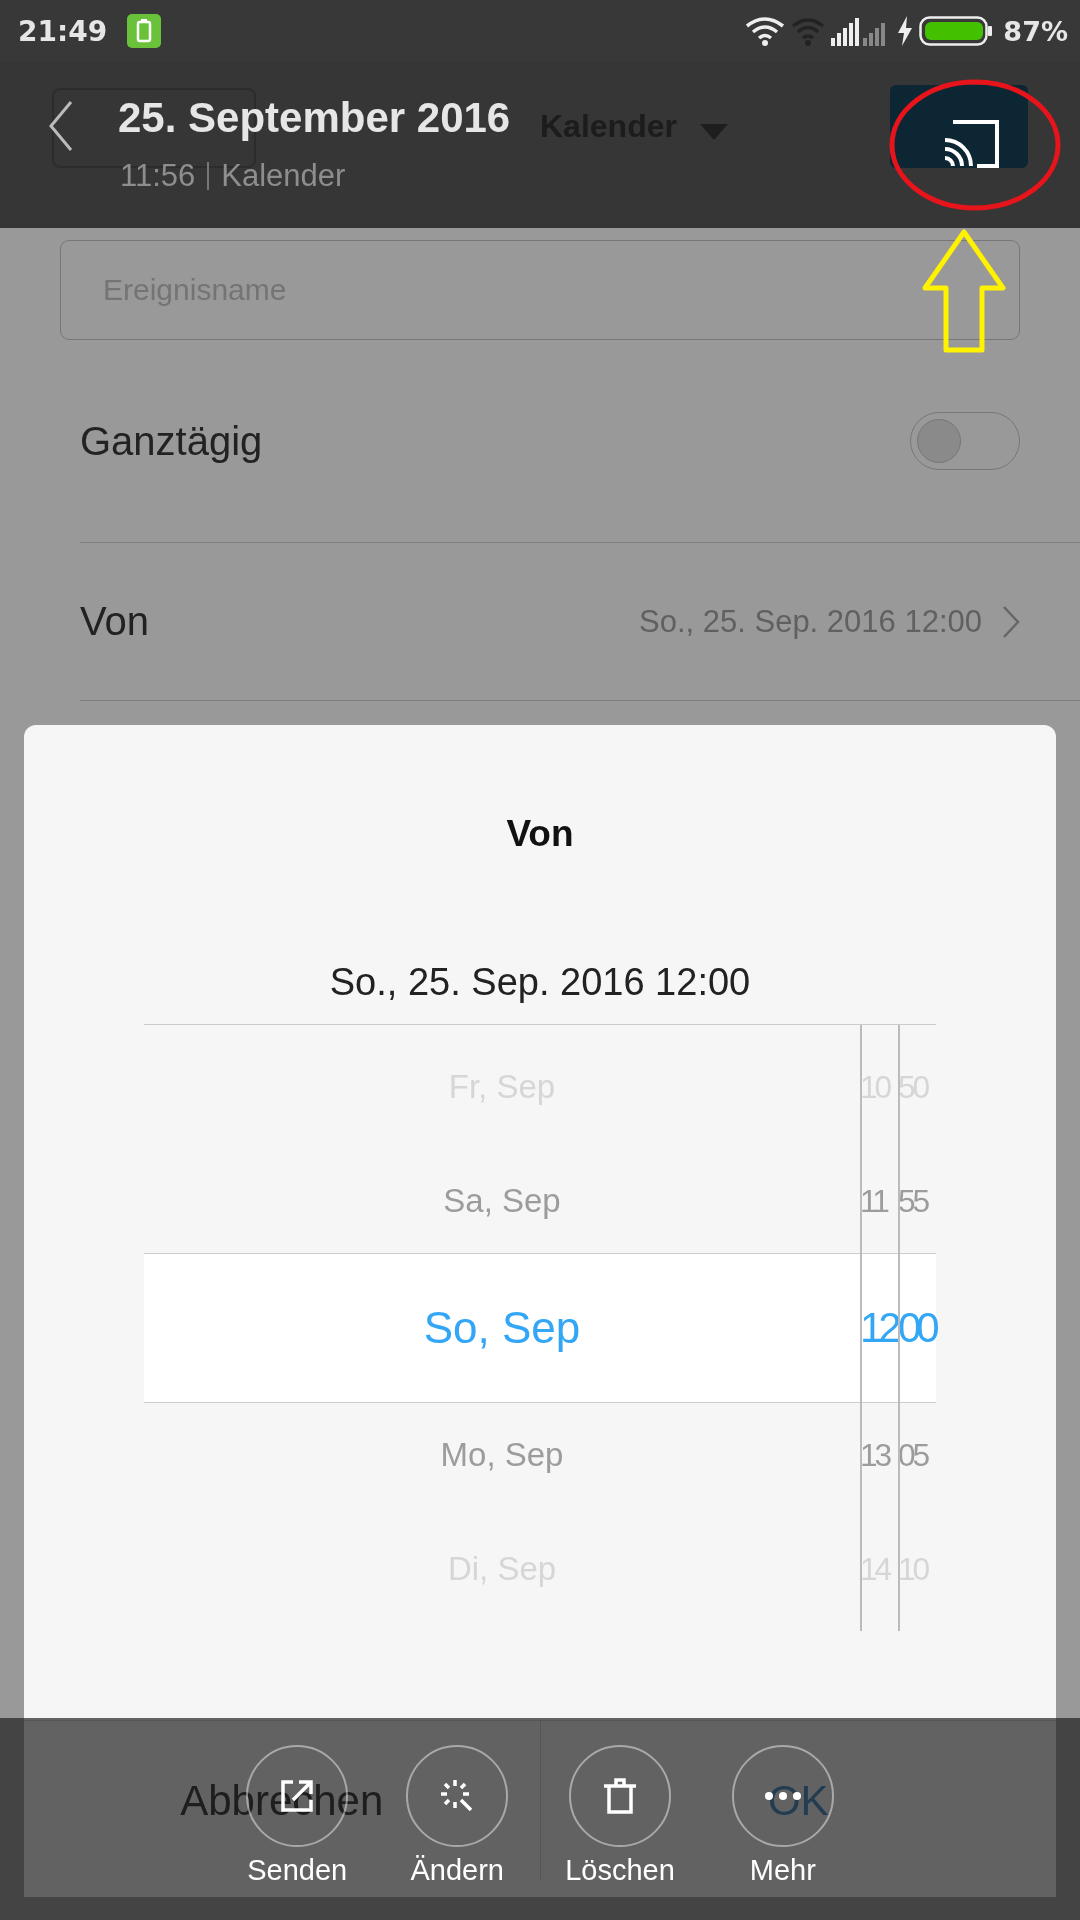 The height and width of the screenshot is (1920, 1080). I want to click on magic-wand-icon, so click(457, 1796).